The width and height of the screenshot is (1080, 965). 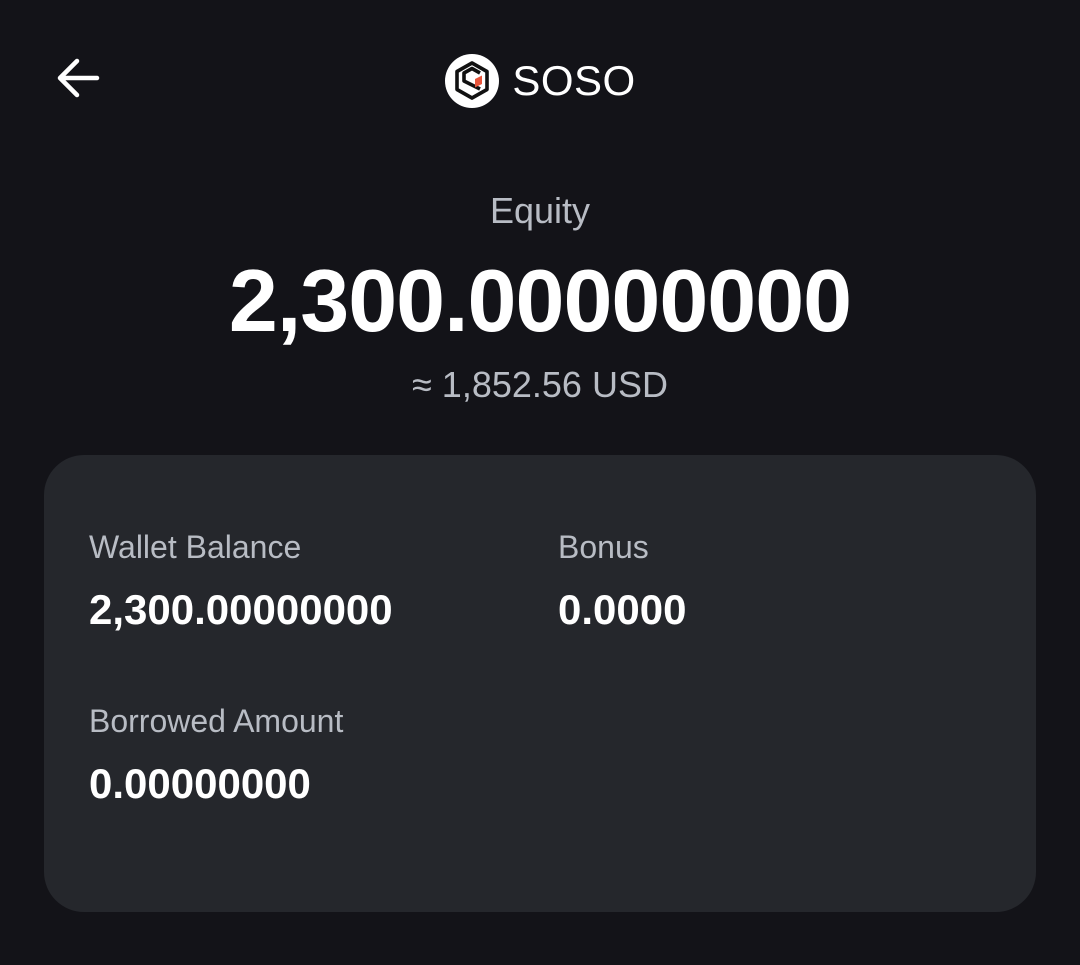 What do you see at coordinates (241, 609) in the screenshot?
I see `wallet-balance-value: 2,300.00000000` at bounding box center [241, 609].